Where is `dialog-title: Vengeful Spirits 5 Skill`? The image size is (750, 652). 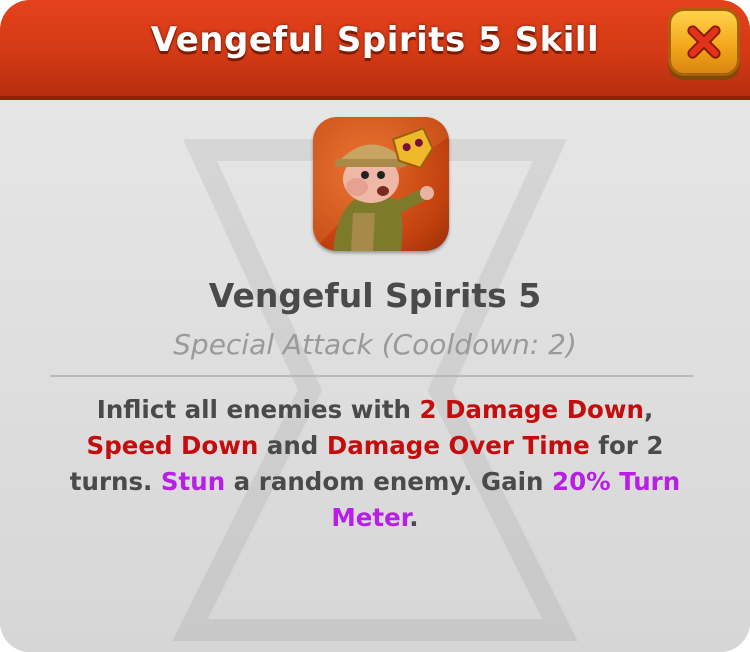 dialog-title: Vengeful Spirits 5 Skill is located at coordinates (375, 40).